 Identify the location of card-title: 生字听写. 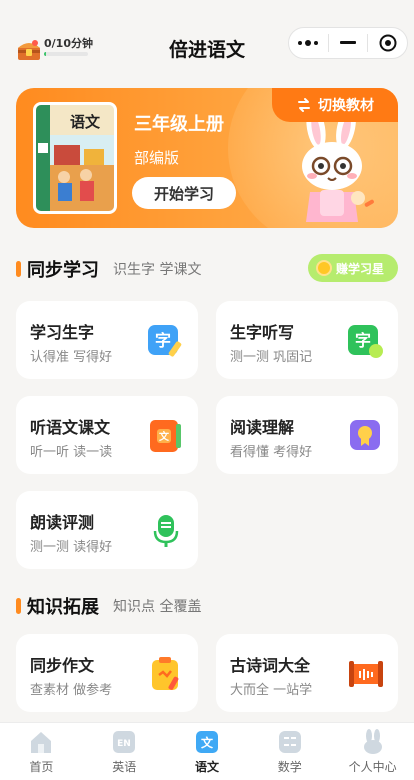
(262, 332).